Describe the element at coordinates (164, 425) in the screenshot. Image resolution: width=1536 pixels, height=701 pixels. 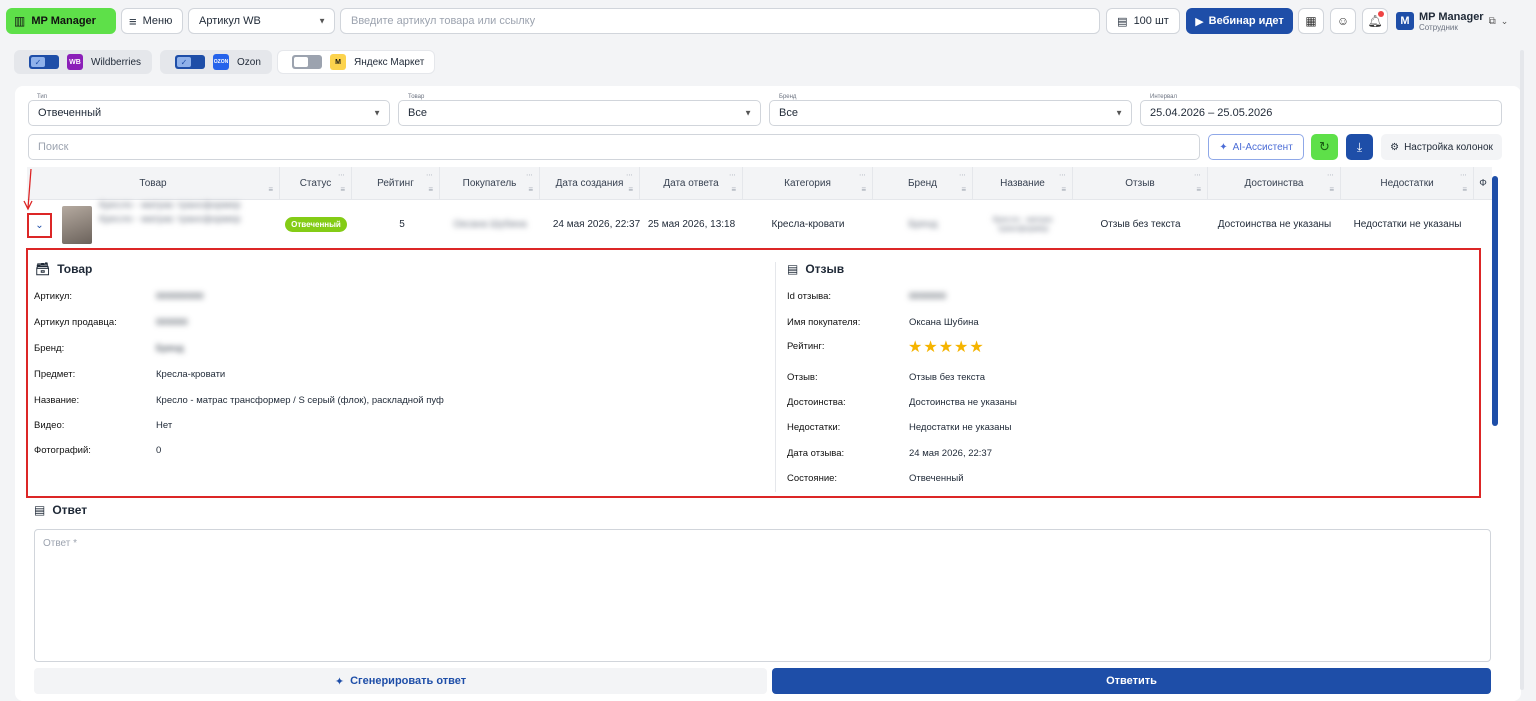
I see `video-value: Нет` at that location.